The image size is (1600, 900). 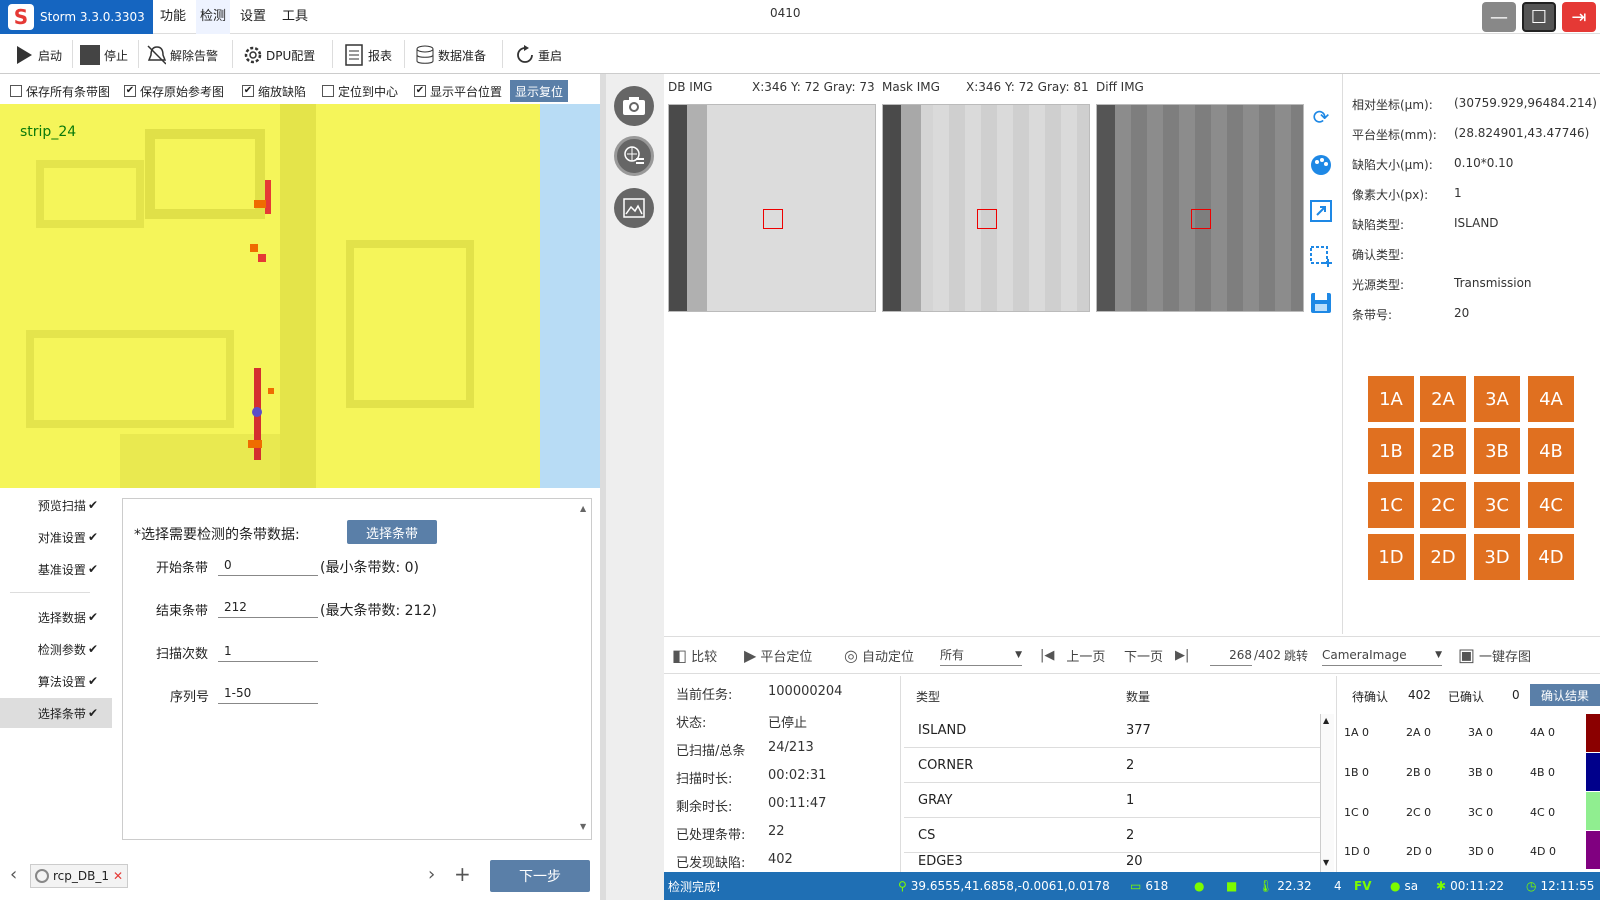 What do you see at coordinates (1542, 732) in the screenshot?
I see `confirm-cell: 4A 0` at bounding box center [1542, 732].